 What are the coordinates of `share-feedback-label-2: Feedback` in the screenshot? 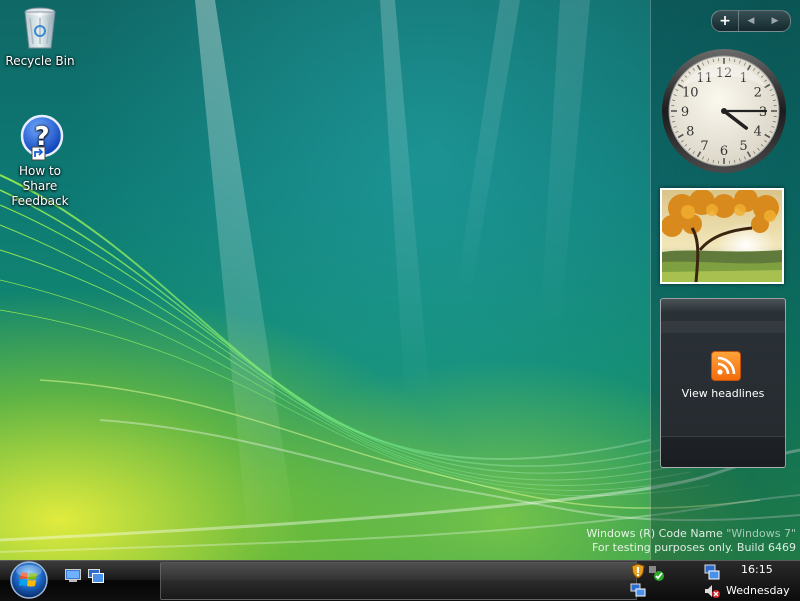 It's located at (40, 201).